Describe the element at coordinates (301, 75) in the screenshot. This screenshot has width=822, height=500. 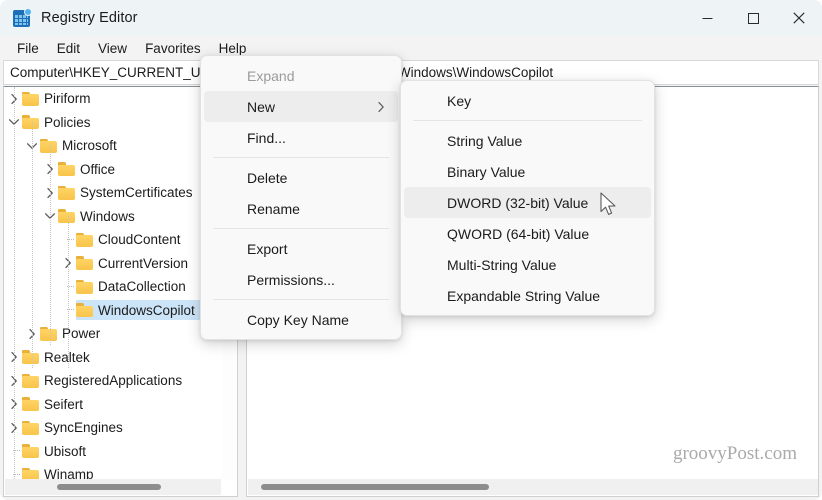
I see `menu-item-expand: Expand` at that location.